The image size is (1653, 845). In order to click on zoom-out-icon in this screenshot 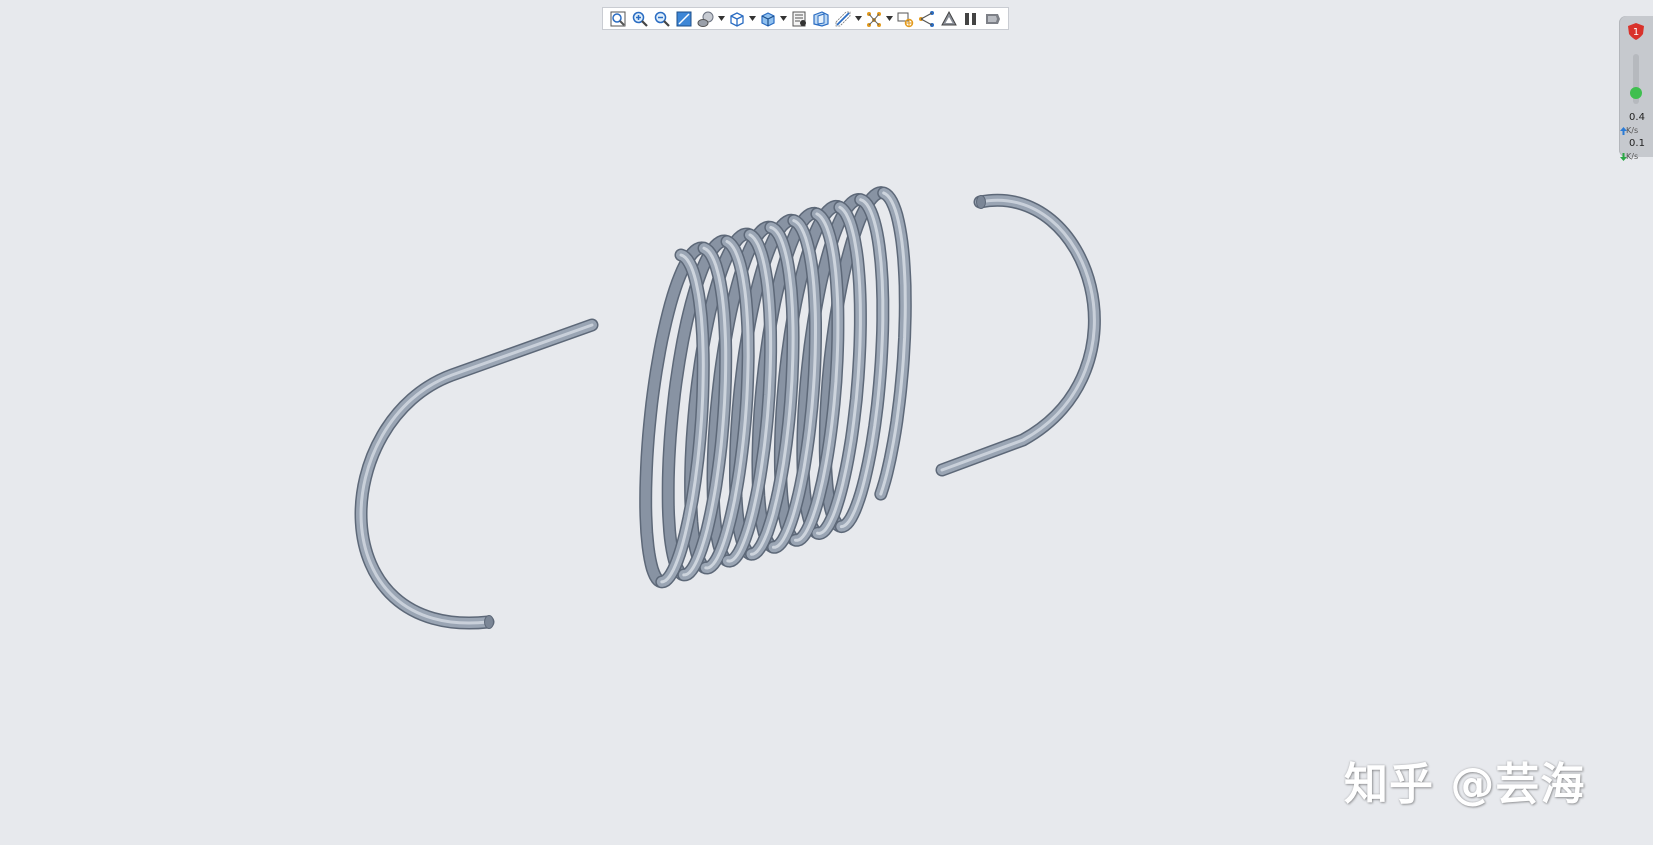, I will do `click(662, 19)`.